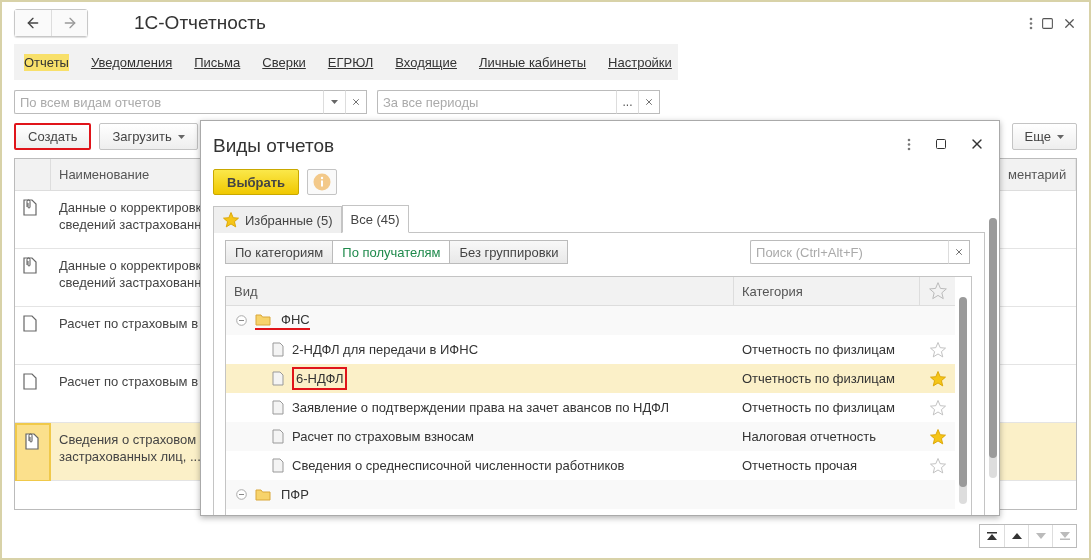 Image resolution: width=1091 pixels, height=560 pixels. What do you see at coordinates (279, 252) in the screenshot?
I see `grouping-button: По категориям` at bounding box center [279, 252].